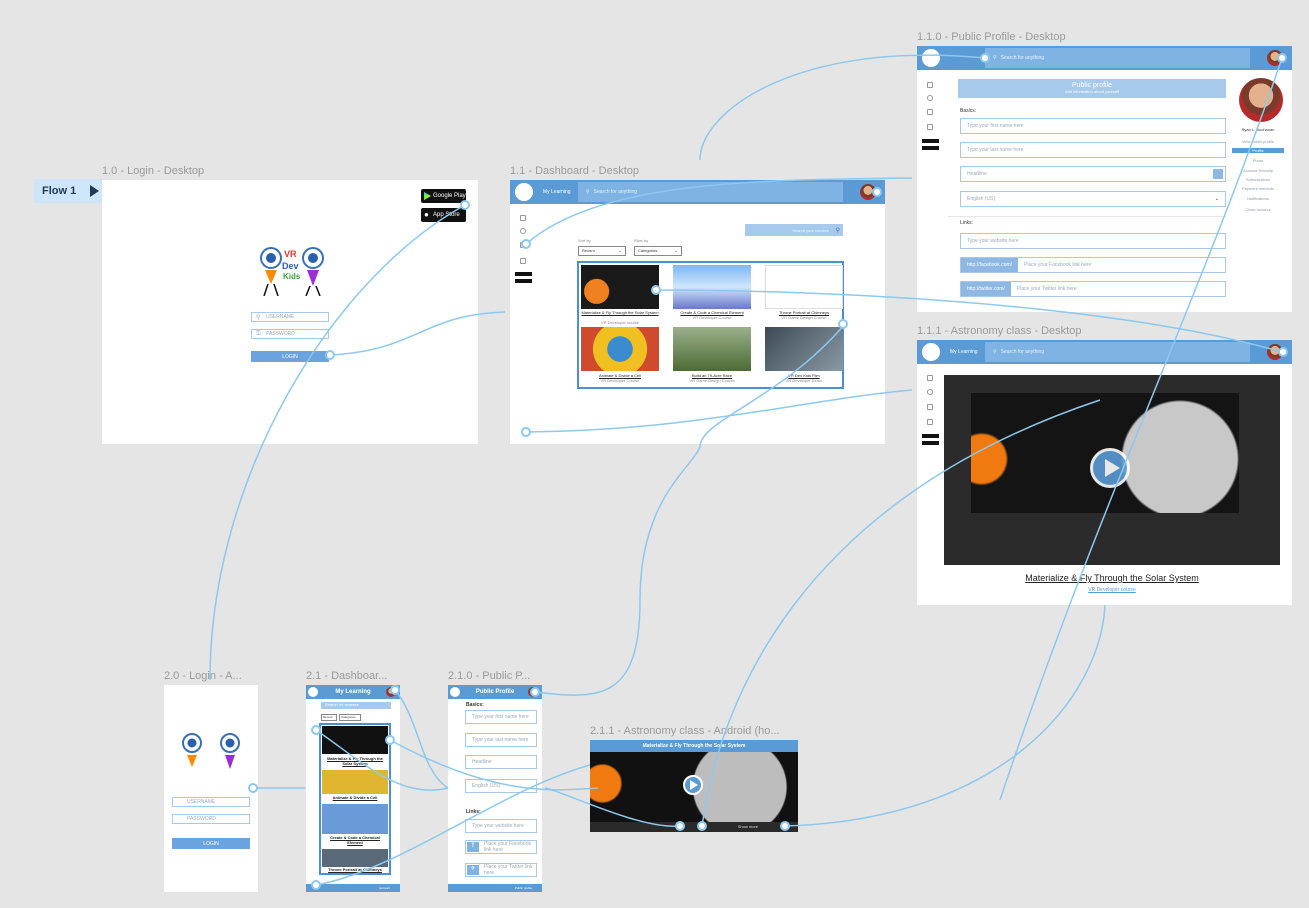 The width and height of the screenshot is (1309, 908). I want to click on filter-select: Categories, so click(350, 717).